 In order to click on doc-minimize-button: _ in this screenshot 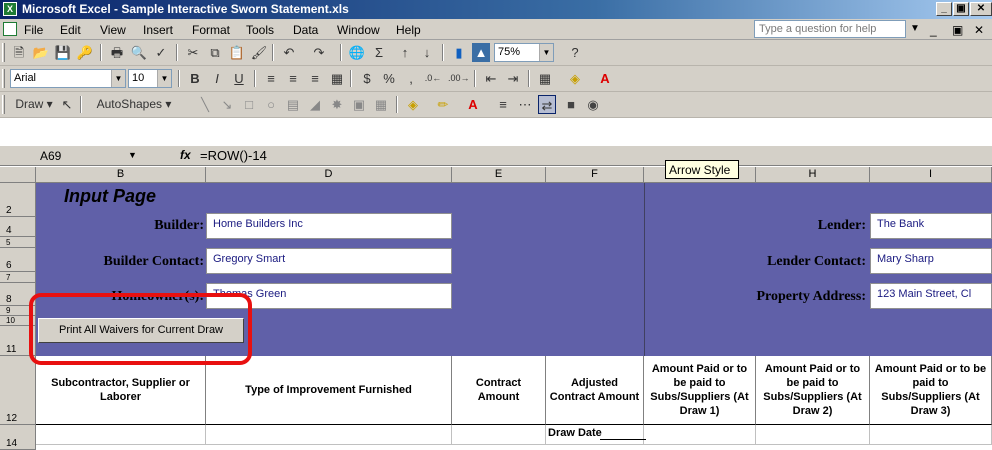, I will do `click(933, 30)`.